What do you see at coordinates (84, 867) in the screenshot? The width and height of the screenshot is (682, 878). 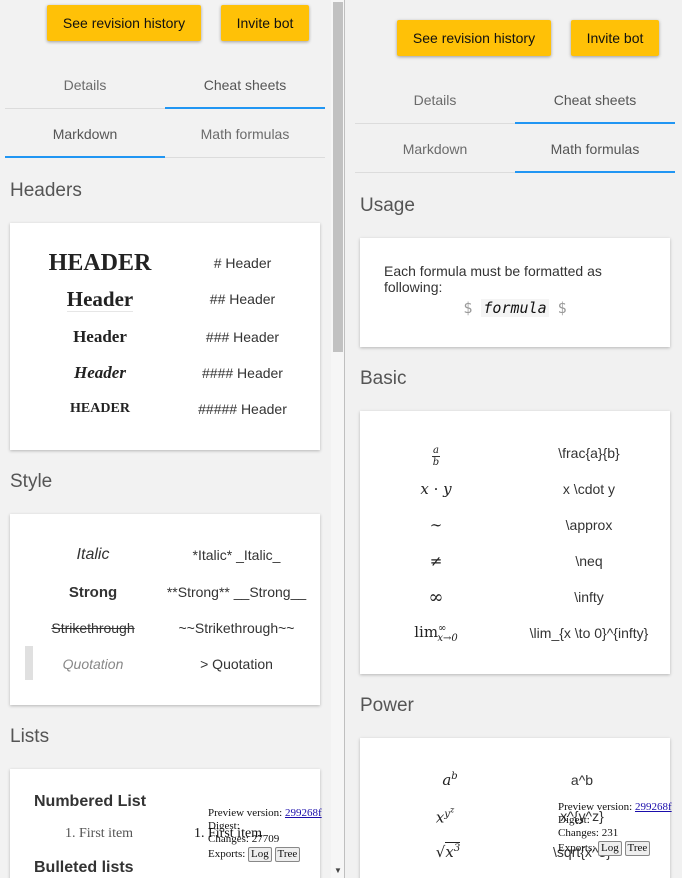 I see `bulleted-list-title: Bulleted lists` at bounding box center [84, 867].